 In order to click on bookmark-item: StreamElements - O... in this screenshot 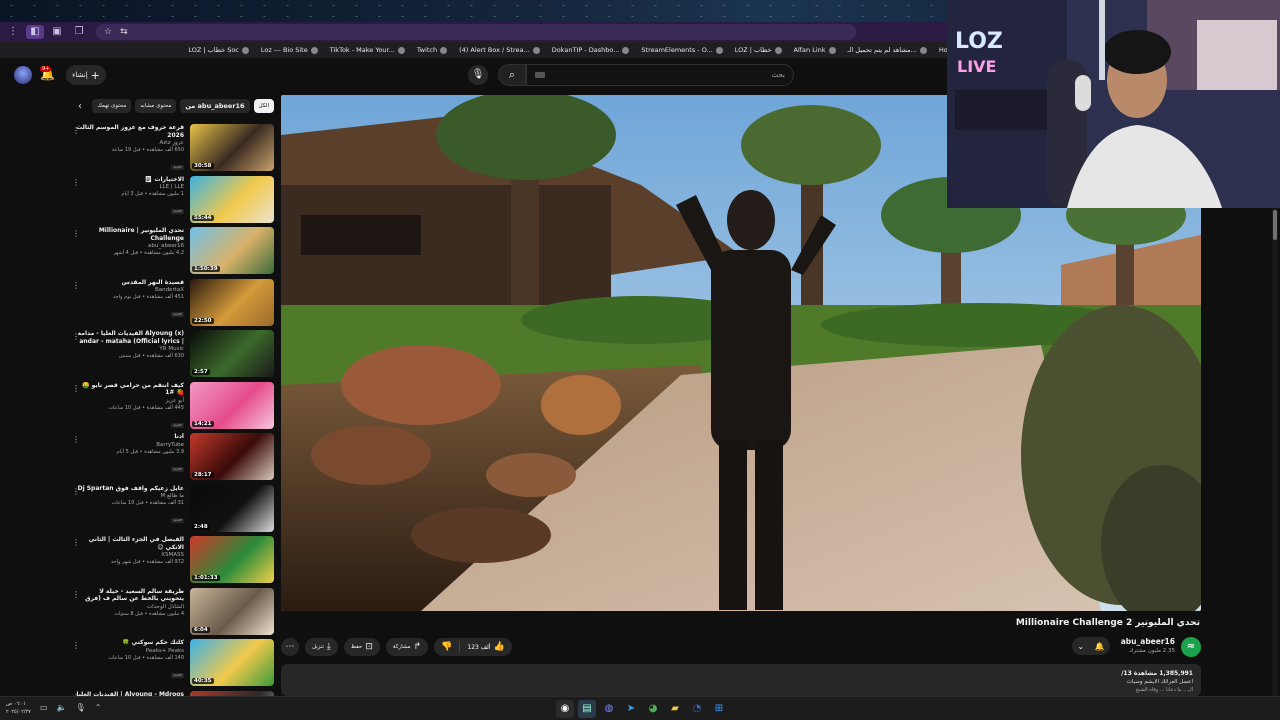, I will do `click(681, 50)`.